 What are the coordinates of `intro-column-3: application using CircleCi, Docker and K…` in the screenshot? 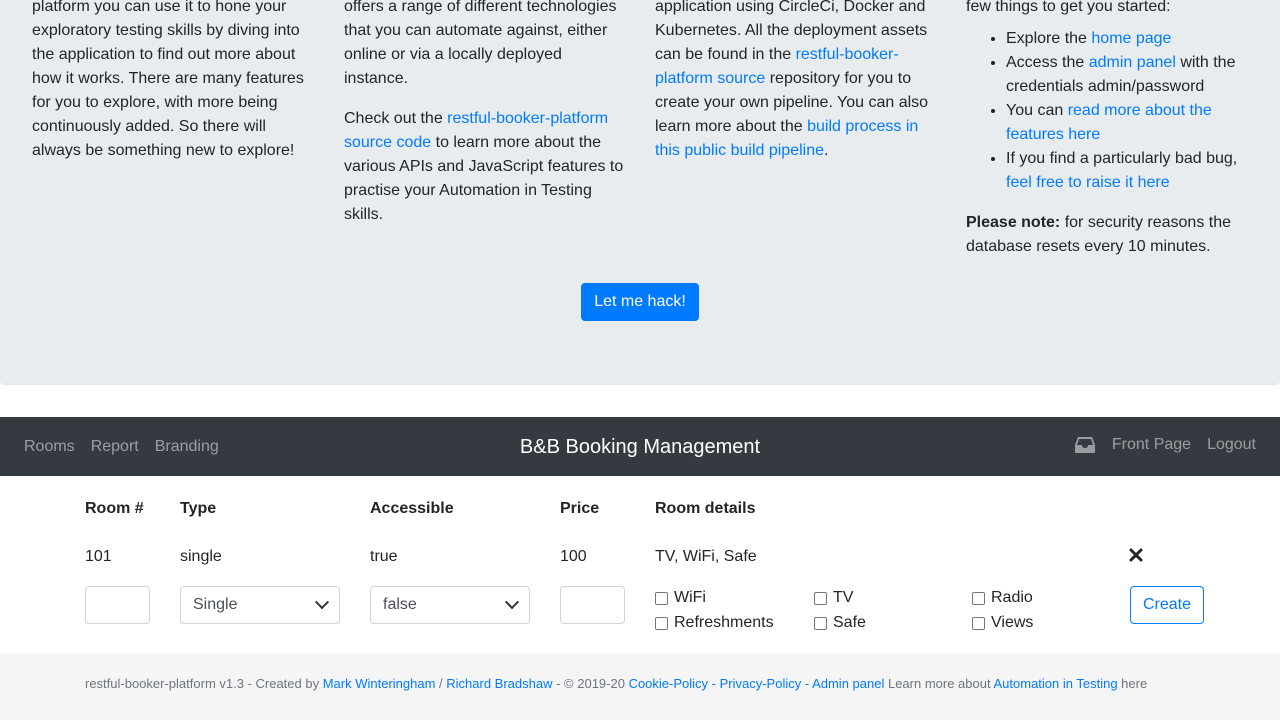 It's located at (795, 89).